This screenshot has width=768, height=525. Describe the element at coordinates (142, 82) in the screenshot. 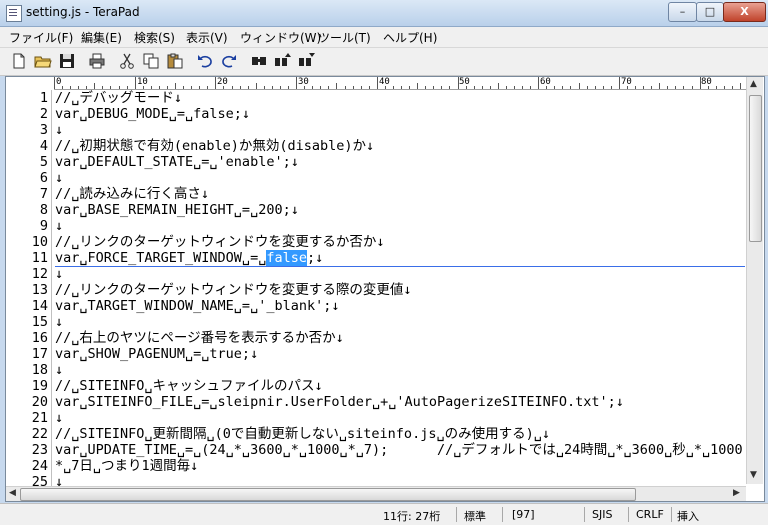

I see `ruler-label-10: 10` at that location.